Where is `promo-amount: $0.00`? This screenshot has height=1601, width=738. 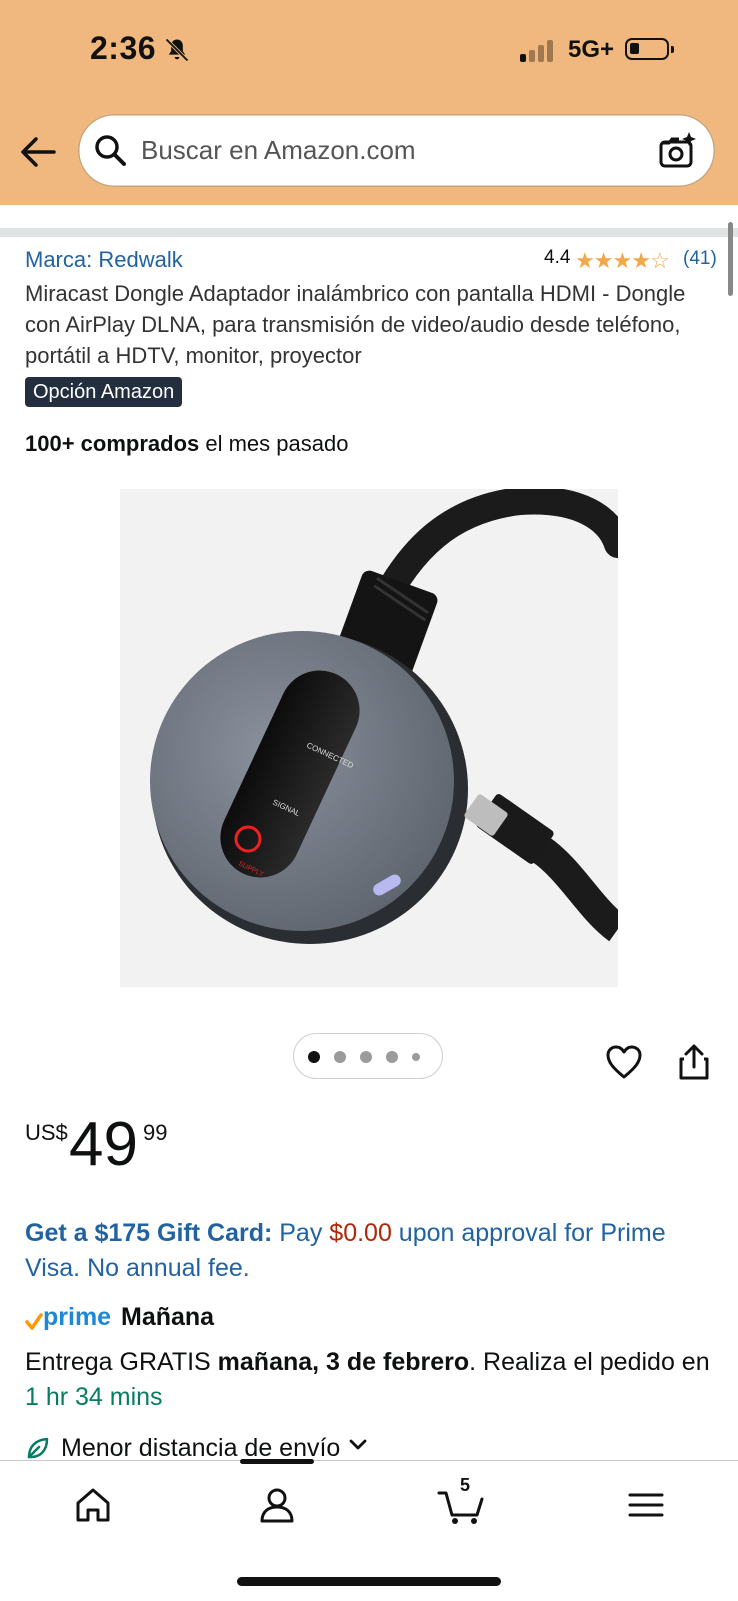 promo-amount: $0.00 is located at coordinates (360, 1233).